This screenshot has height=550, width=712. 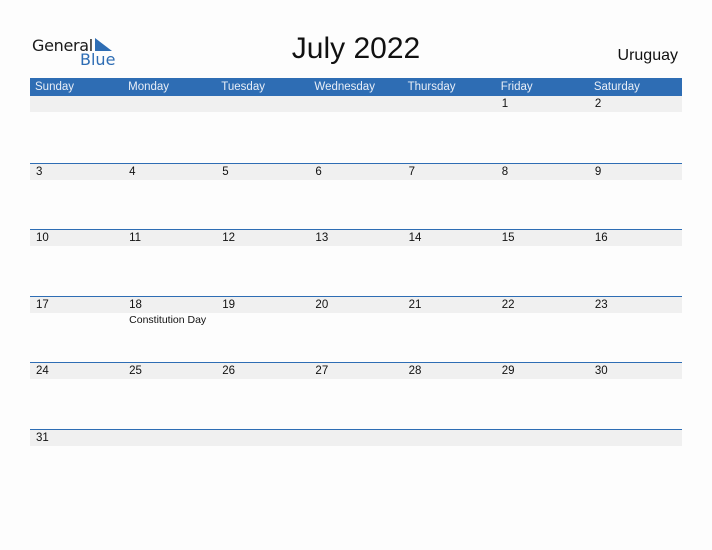 What do you see at coordinates (229, 304) in the screenshot?
I see `day-number: 19` at bounding box center [229, 304].